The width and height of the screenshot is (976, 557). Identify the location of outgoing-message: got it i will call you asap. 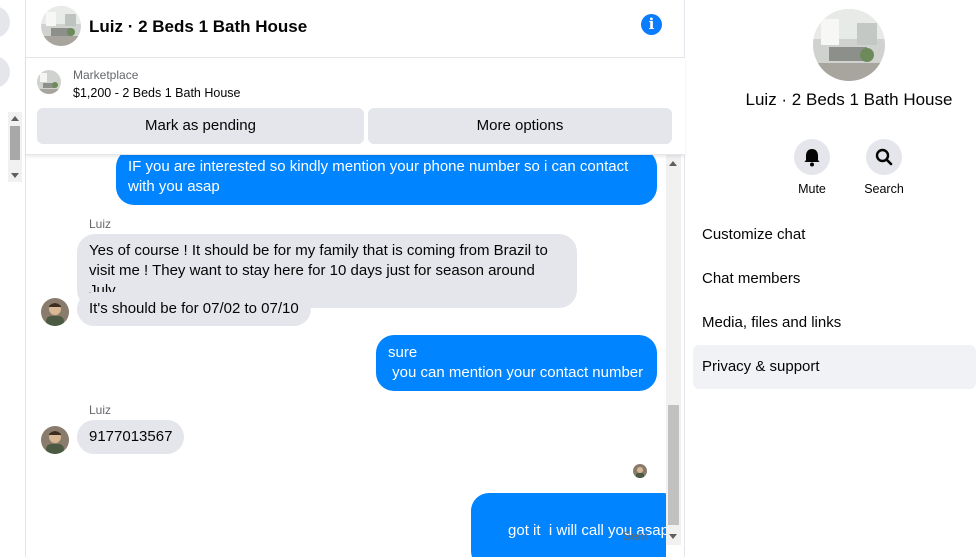
(568, 525).